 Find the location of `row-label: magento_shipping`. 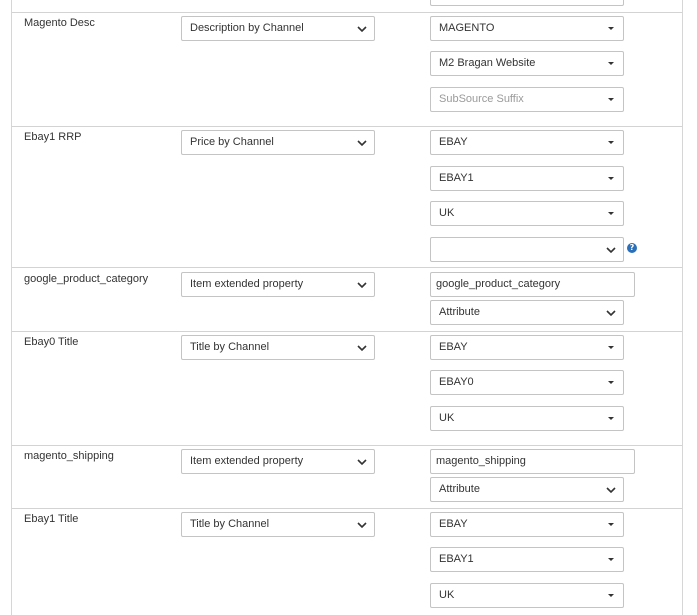

row-label: magento_shipping is located at coordinates (69, 456).